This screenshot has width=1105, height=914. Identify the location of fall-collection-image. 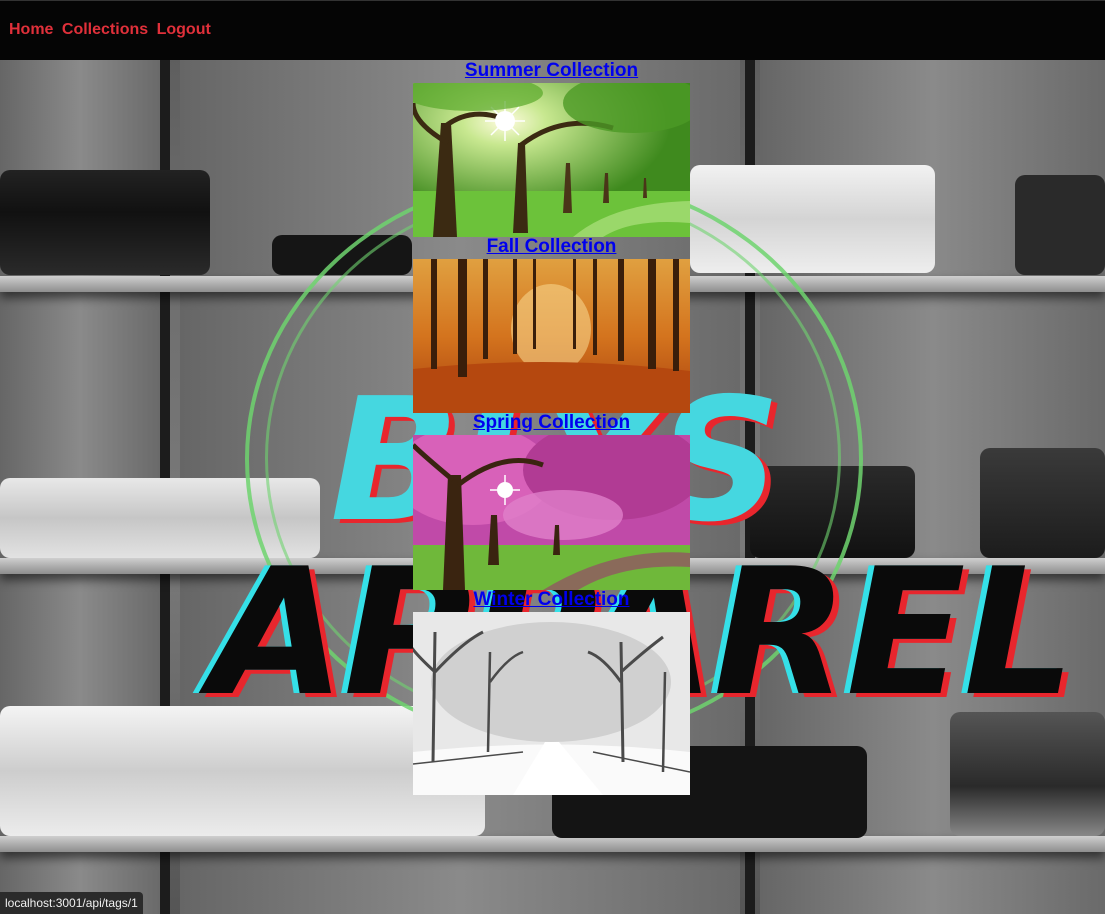
(551, 336).